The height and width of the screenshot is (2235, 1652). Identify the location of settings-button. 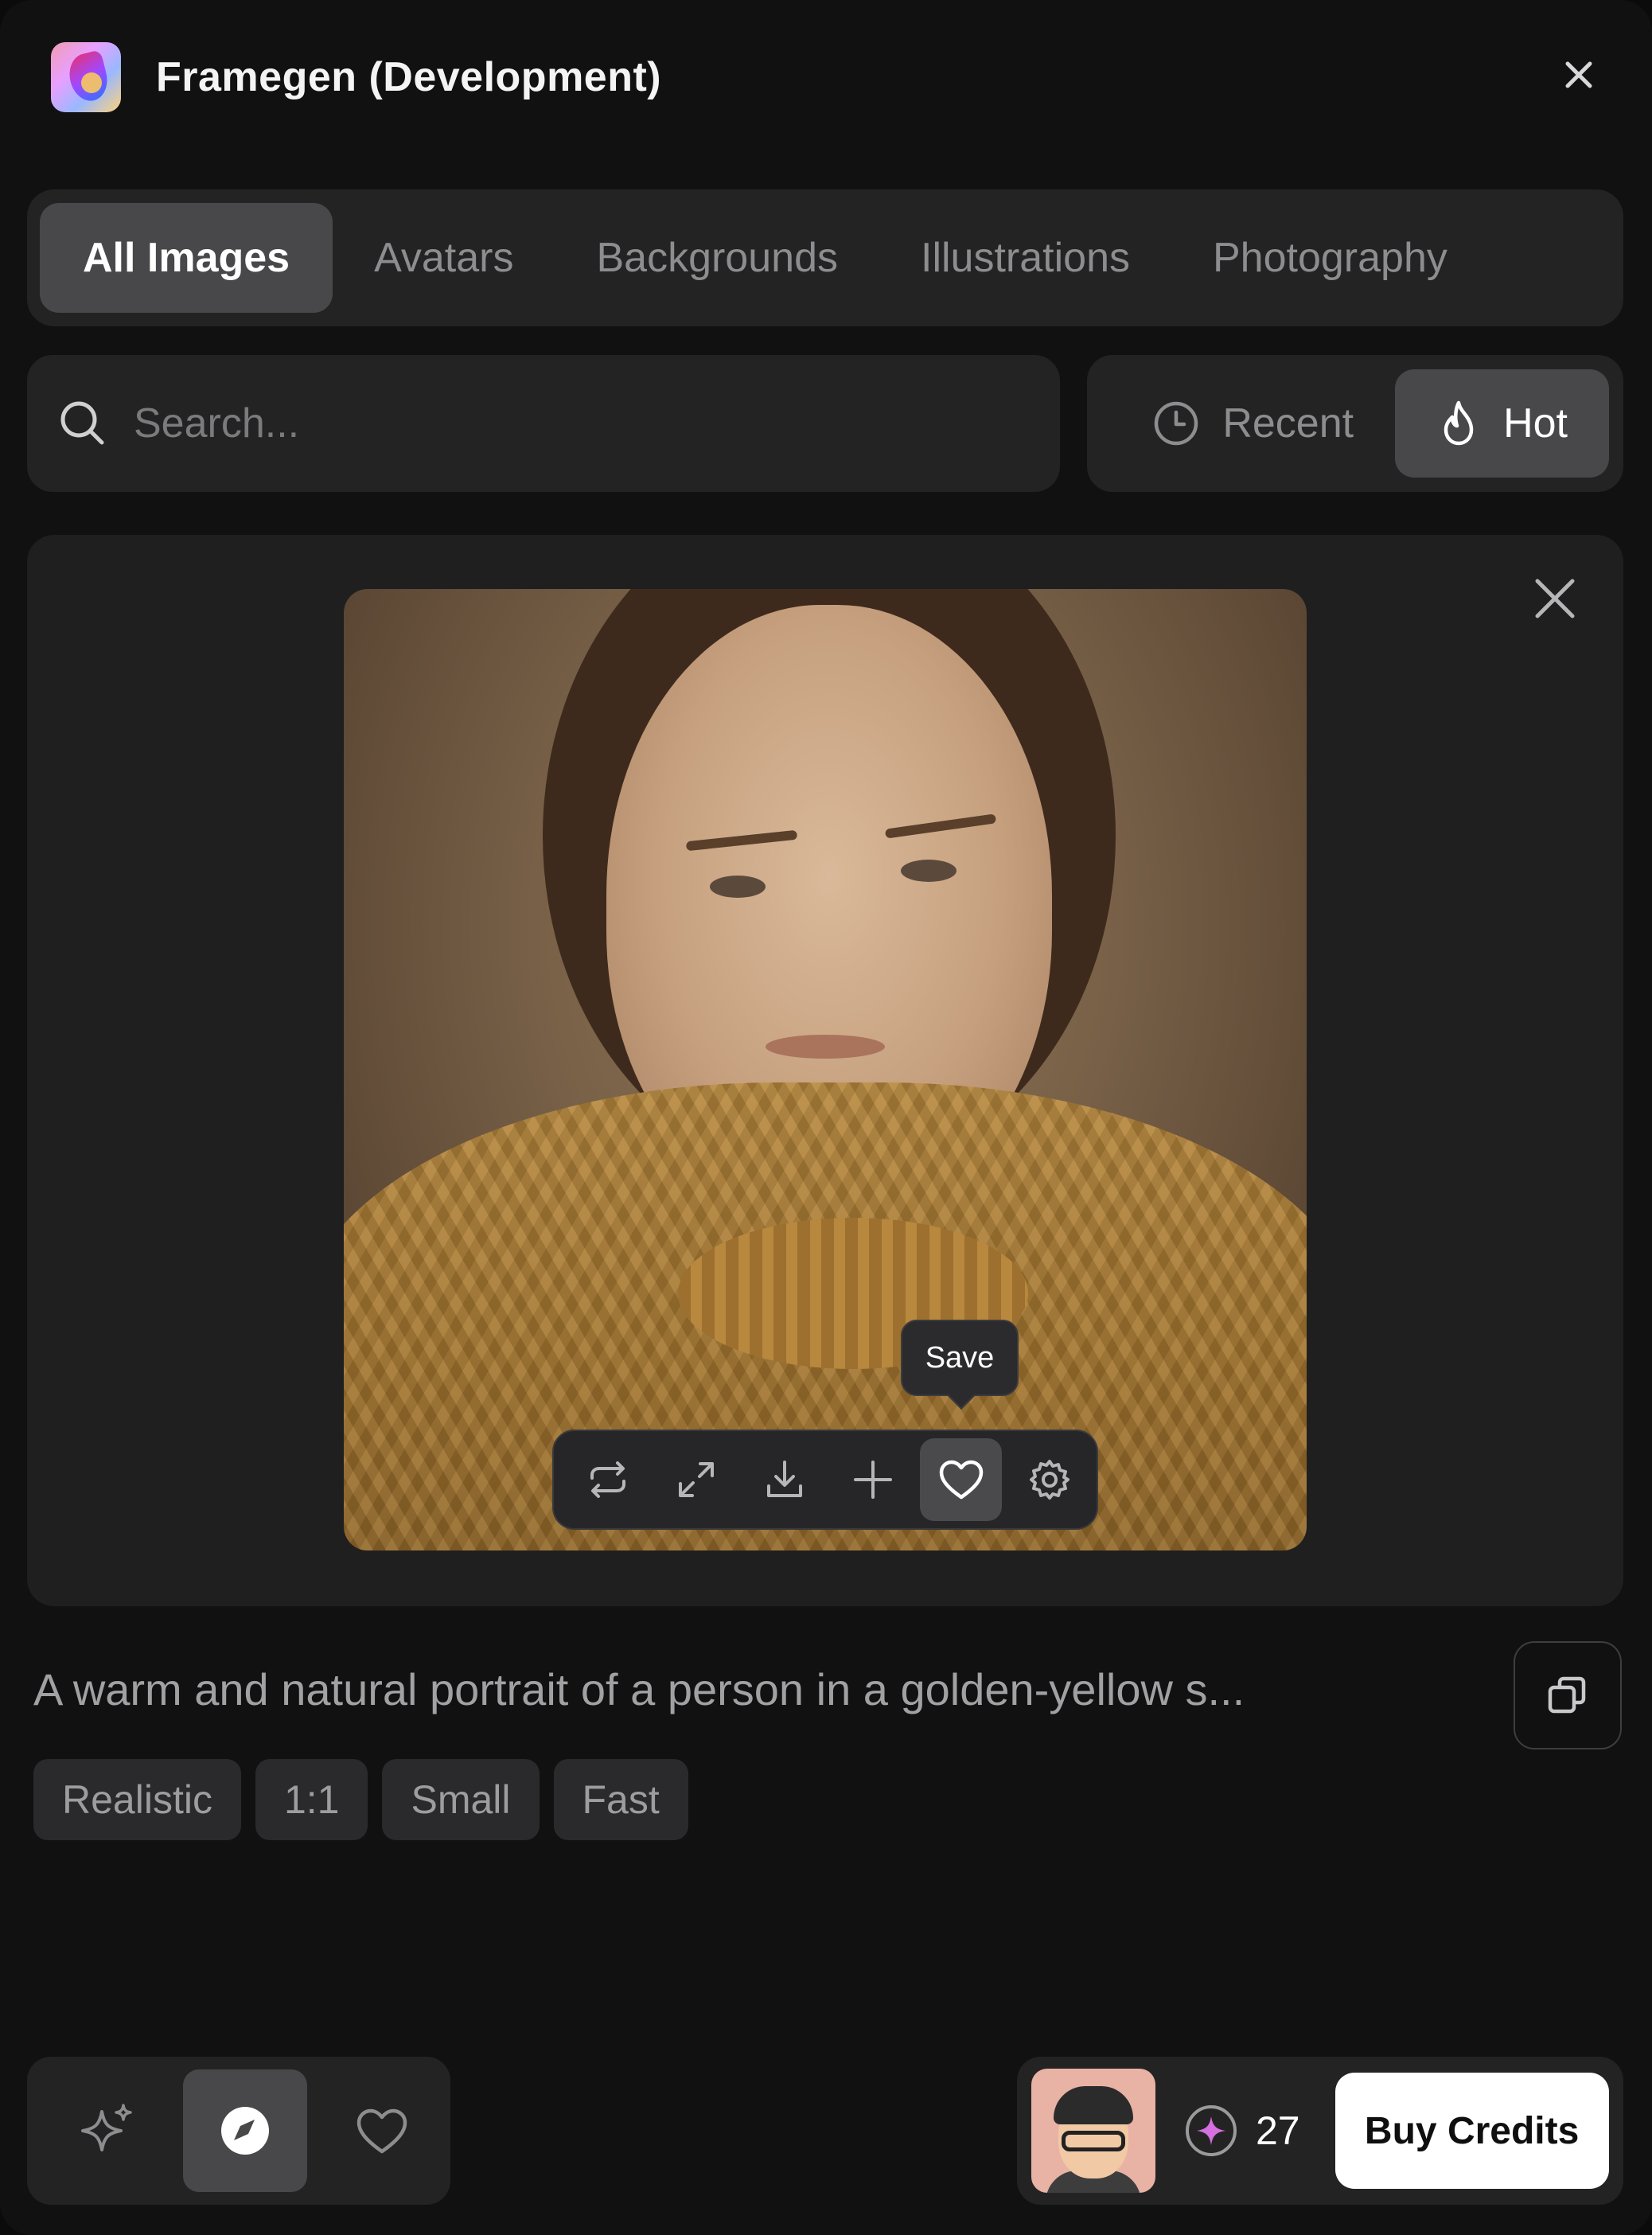
(1049, 1479).